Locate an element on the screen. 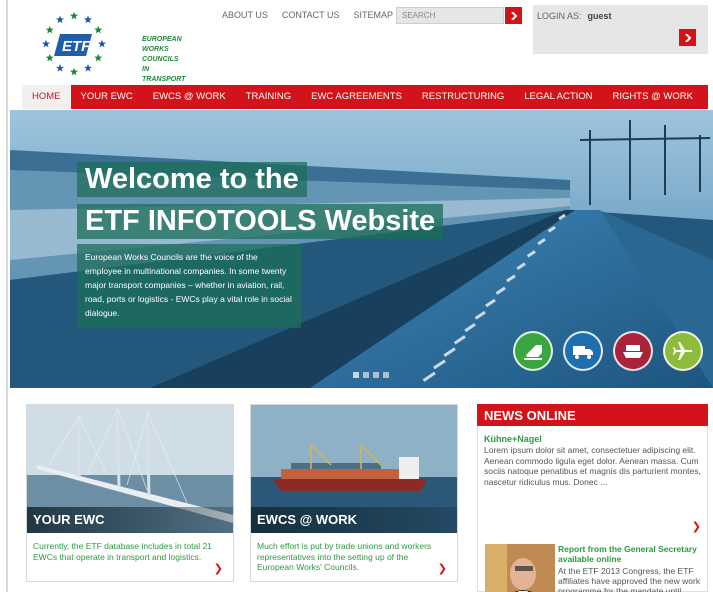 This screenshot has height=592, width=713. star-ring-icon: ETF is located at coordinates (74, 43).